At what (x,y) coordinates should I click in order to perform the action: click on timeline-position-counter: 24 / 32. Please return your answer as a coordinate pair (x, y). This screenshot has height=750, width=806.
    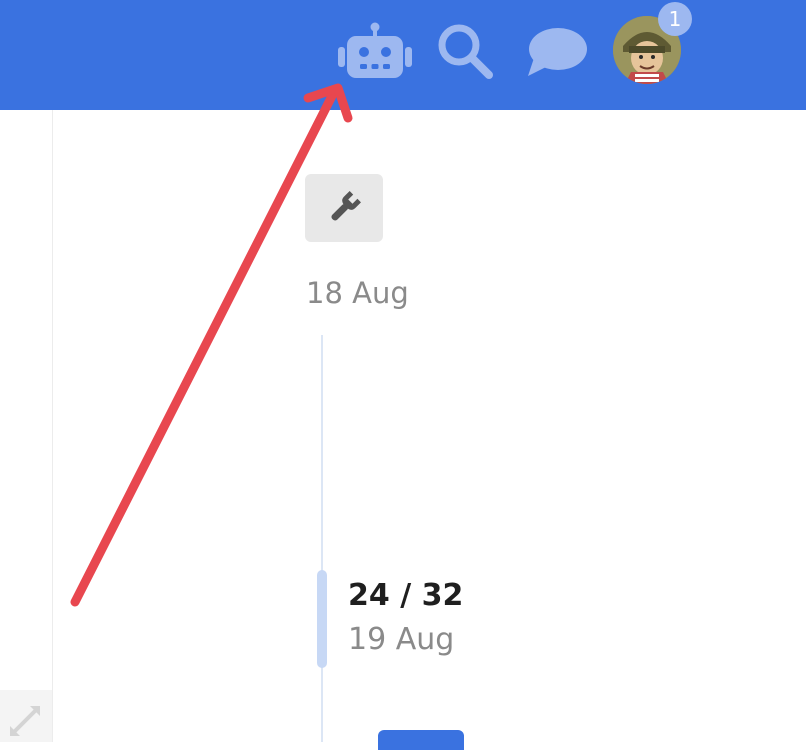
    Looking at the image, I should click on (406, 595).